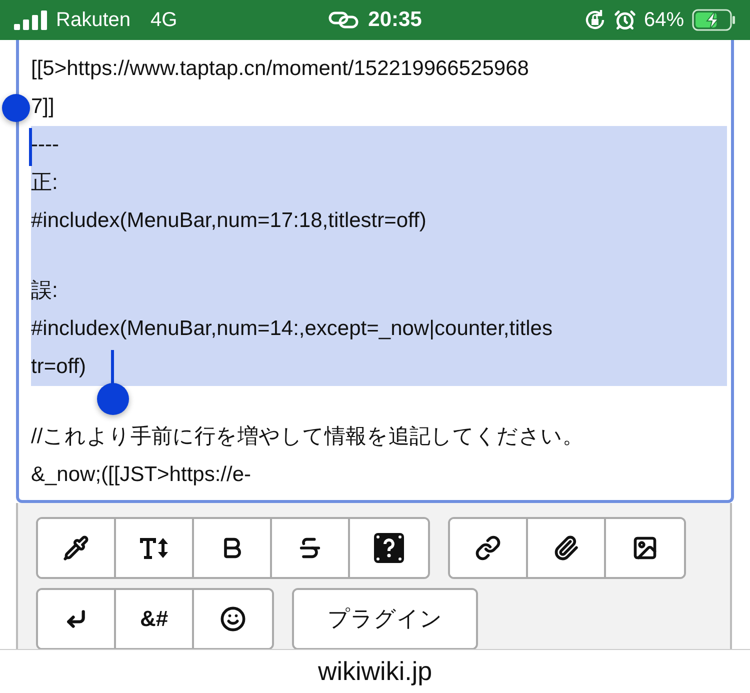 This screenshot has height=693, width=750. Describe the element at coordinates (308, 437) in the screenshot. I see `code-line: //これより手前に行を増やして情報を追記してください。` at that location.